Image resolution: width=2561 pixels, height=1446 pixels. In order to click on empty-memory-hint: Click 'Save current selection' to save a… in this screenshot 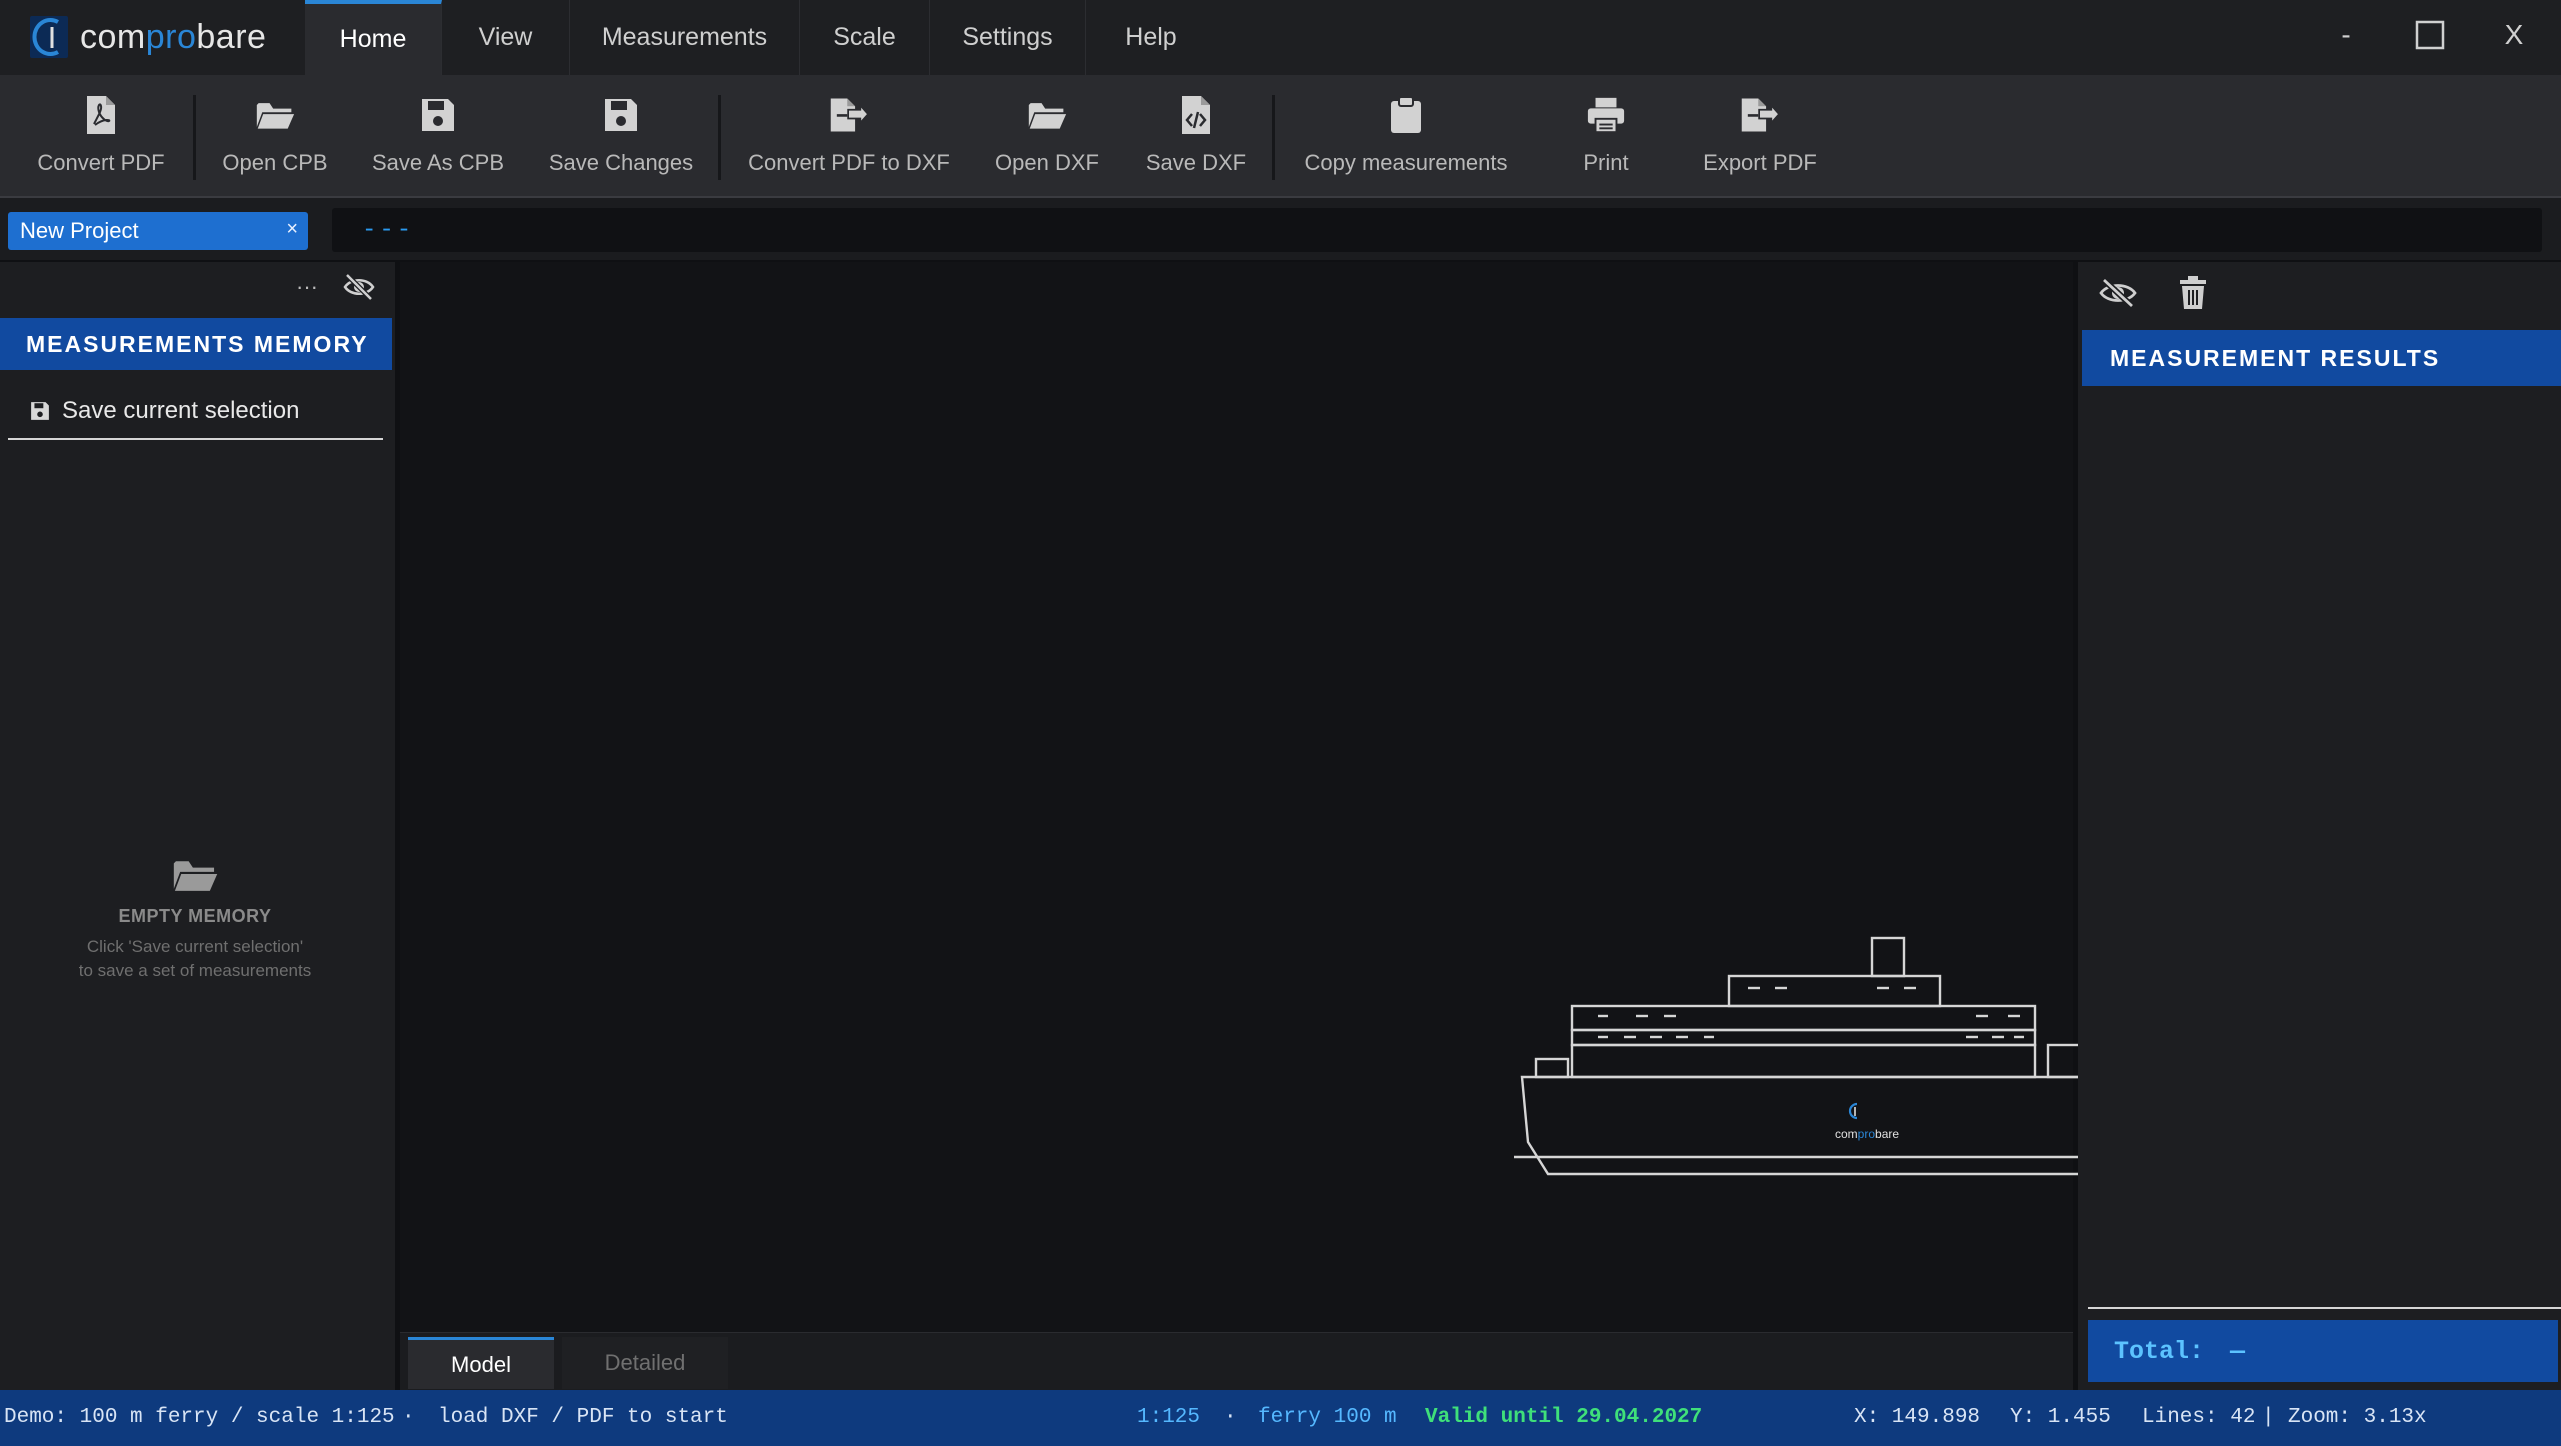, I will do `click(195, 958)`.